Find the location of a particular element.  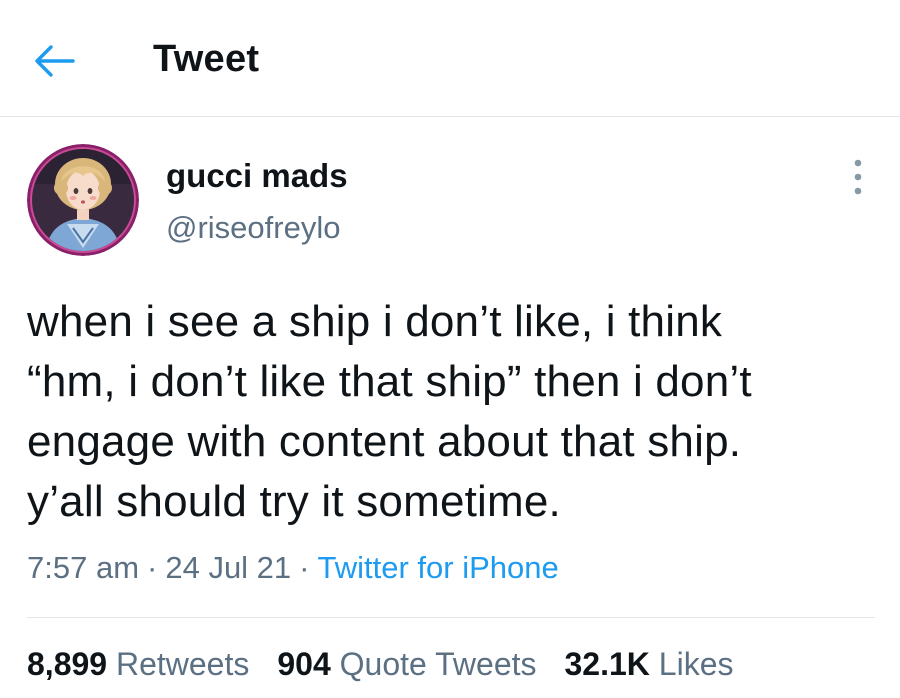

quote-tweets-label: Quote Tweets is located at coordinates (438, 664).